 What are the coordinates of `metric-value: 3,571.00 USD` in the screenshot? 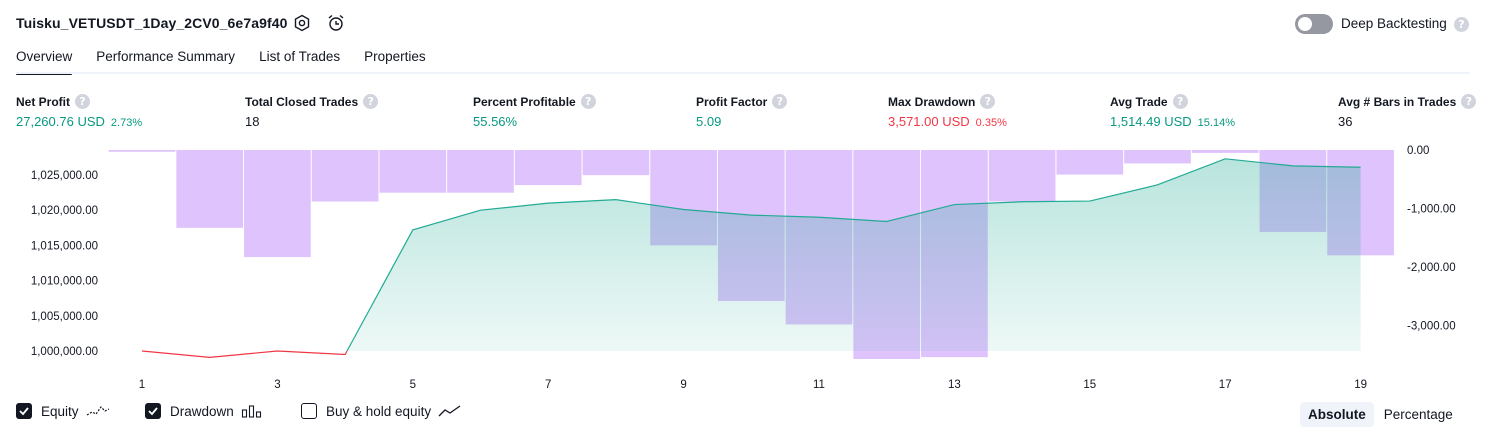 It's located at (929, 121).